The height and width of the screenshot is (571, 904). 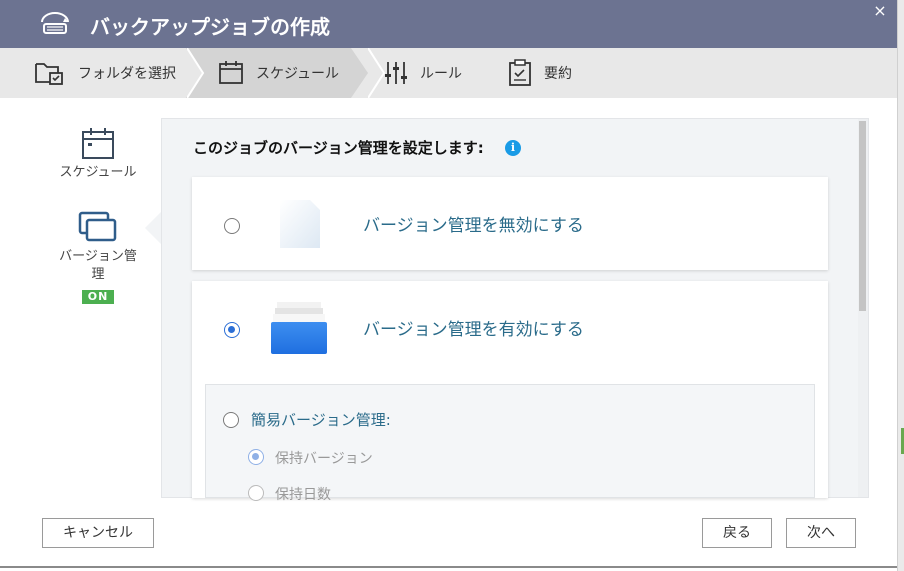 What do you see at coordinates (97, 226) in the screenshot?
I see `versions-icon` at bounding box center [97, 226].